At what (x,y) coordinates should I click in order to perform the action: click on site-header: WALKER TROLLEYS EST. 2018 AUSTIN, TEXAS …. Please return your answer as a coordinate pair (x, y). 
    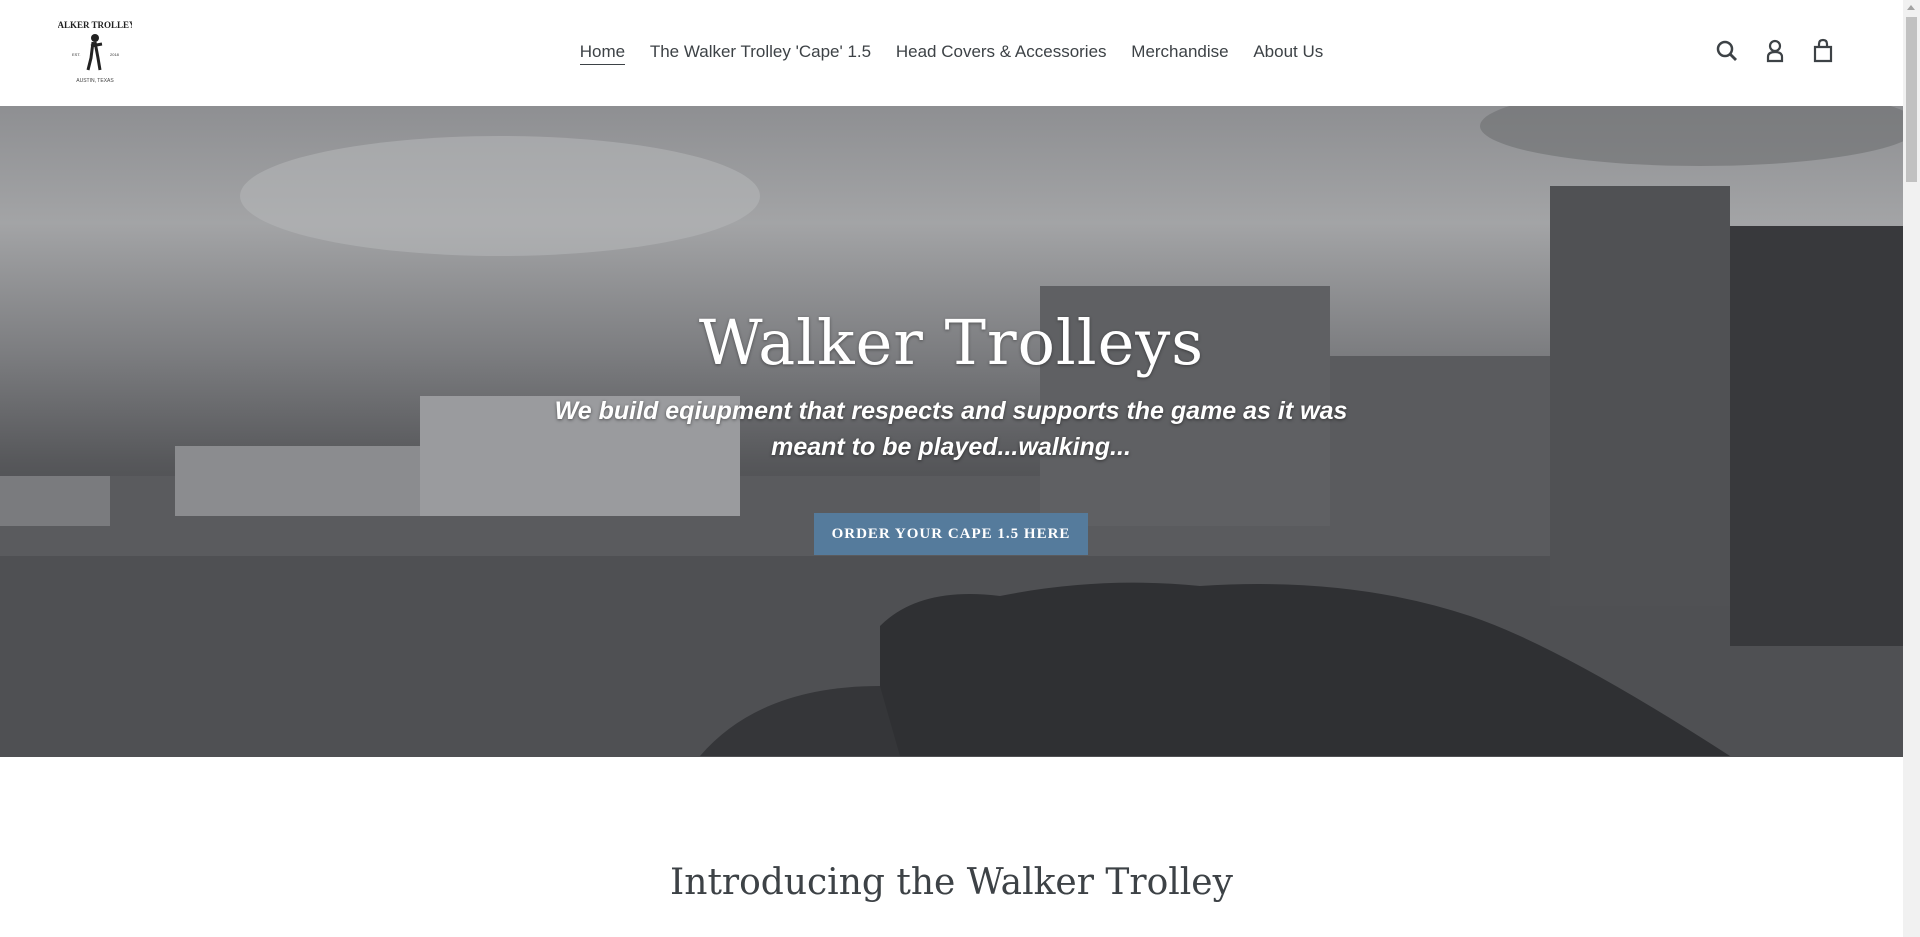
    Looking at the image, I should click on (951, 53).